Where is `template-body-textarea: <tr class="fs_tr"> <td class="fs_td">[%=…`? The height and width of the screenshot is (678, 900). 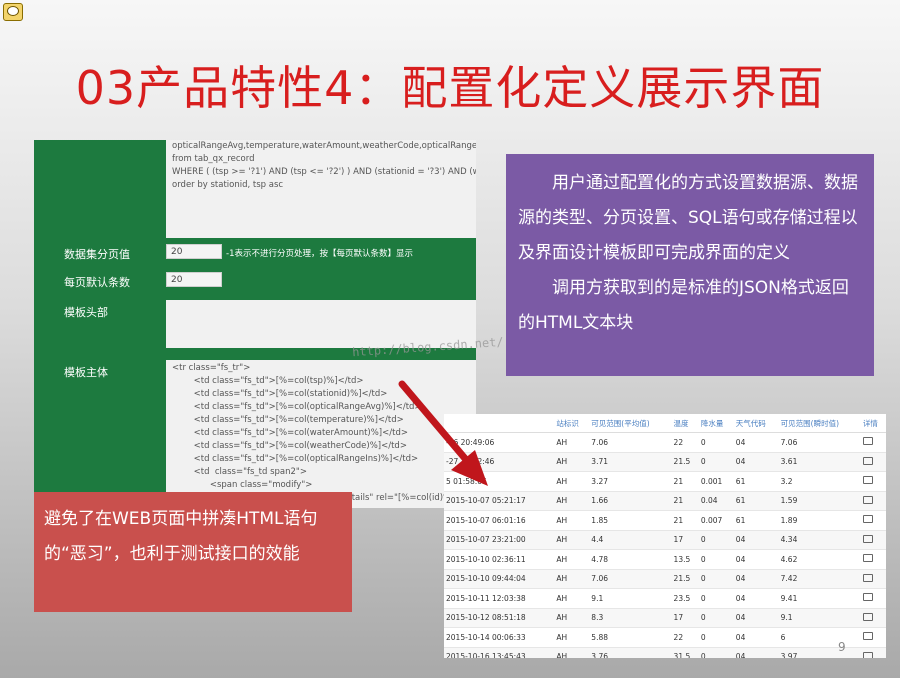 template-body-textarea: <tr class="fs_tr"> <td class="fs_td">[%=… is located at coordinates (321, 434).